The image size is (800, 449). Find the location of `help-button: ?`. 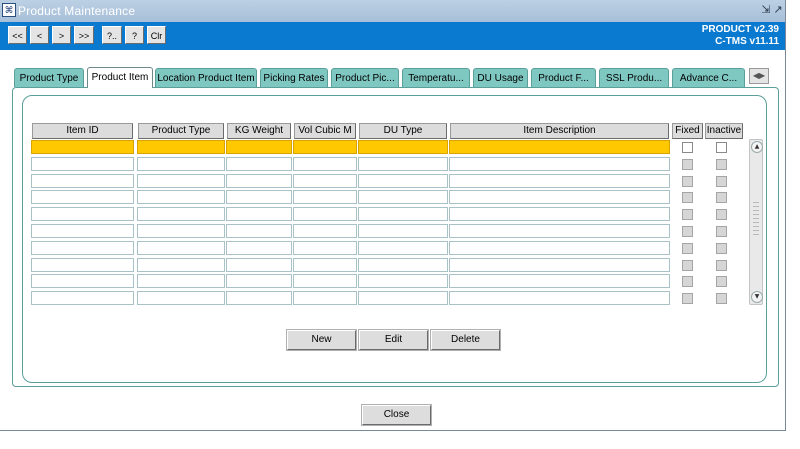

help-button: ? is located at coordinates (134, 35).